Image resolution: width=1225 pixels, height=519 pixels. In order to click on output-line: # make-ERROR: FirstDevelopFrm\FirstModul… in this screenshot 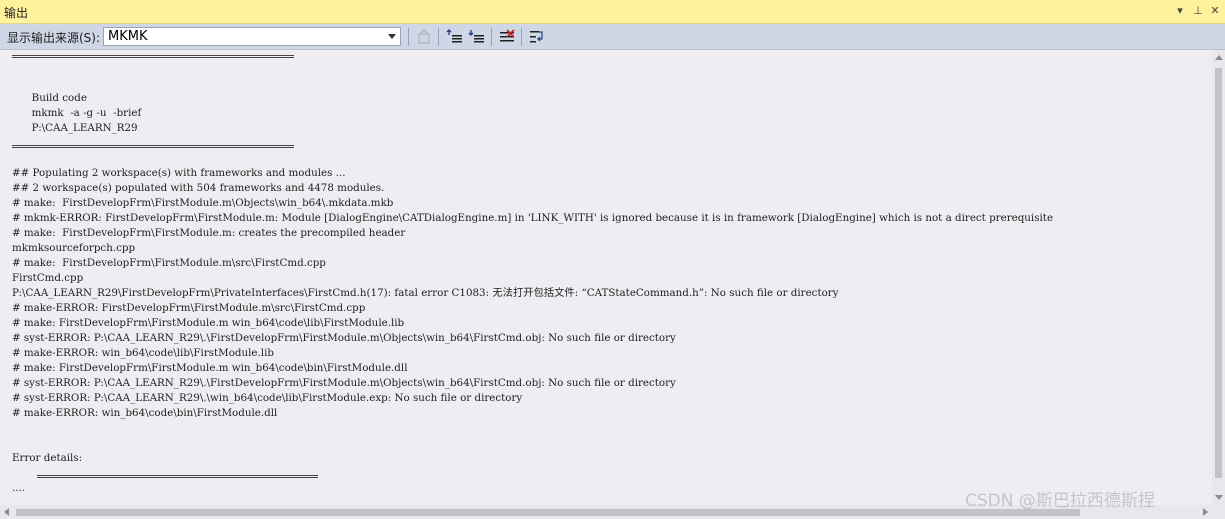, I will do `click(189, 308)`.